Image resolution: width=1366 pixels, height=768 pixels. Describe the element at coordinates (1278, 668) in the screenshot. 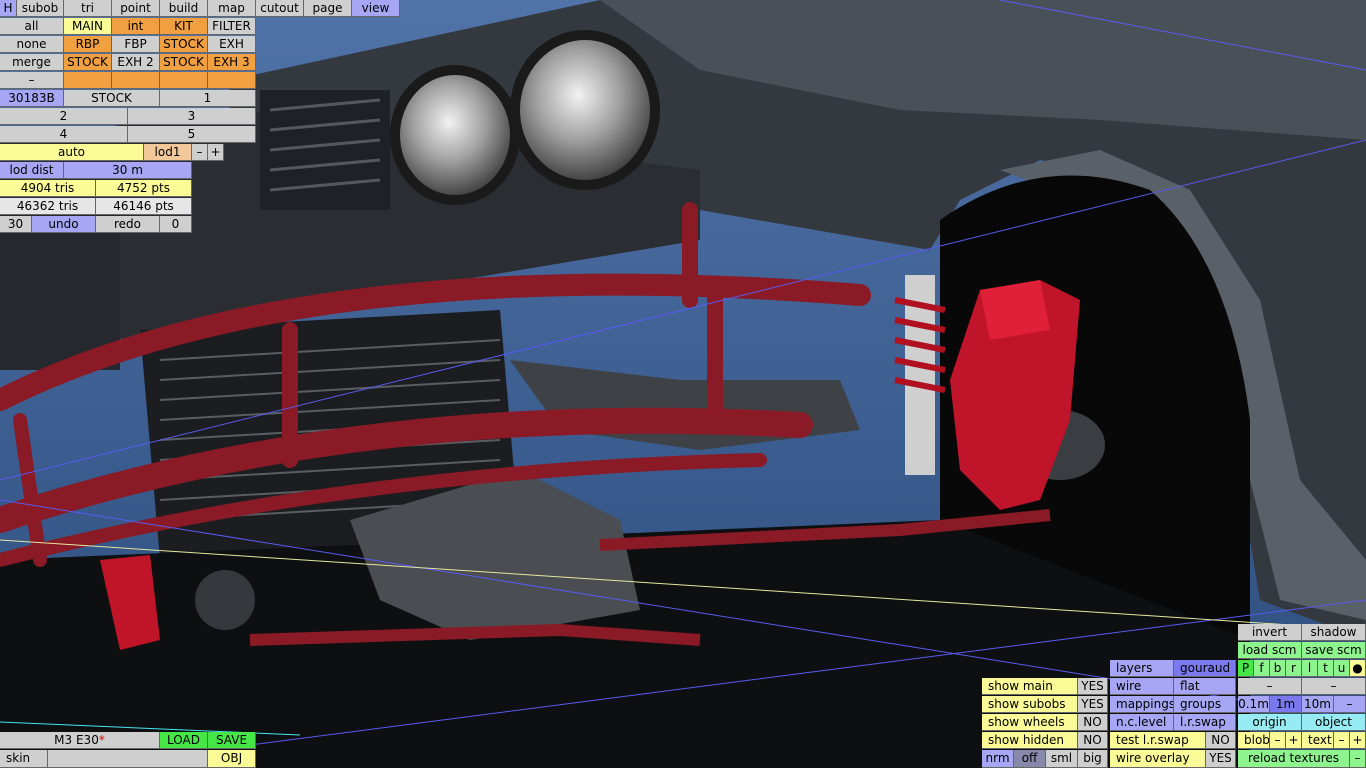

I see `view-flag-b: b` at that location.